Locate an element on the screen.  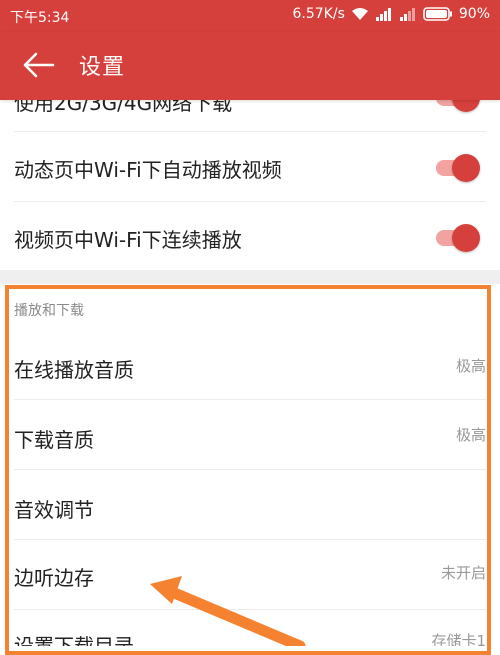
section-header: 播放和下载 is located at coordinates (49, 311).